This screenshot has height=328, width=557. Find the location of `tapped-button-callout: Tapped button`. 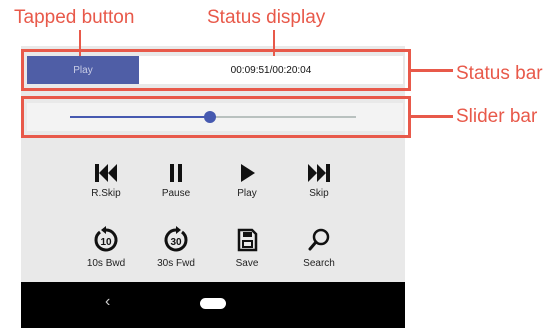

tapped-button-callout: Tapped button is located at coordinates (74, 17).